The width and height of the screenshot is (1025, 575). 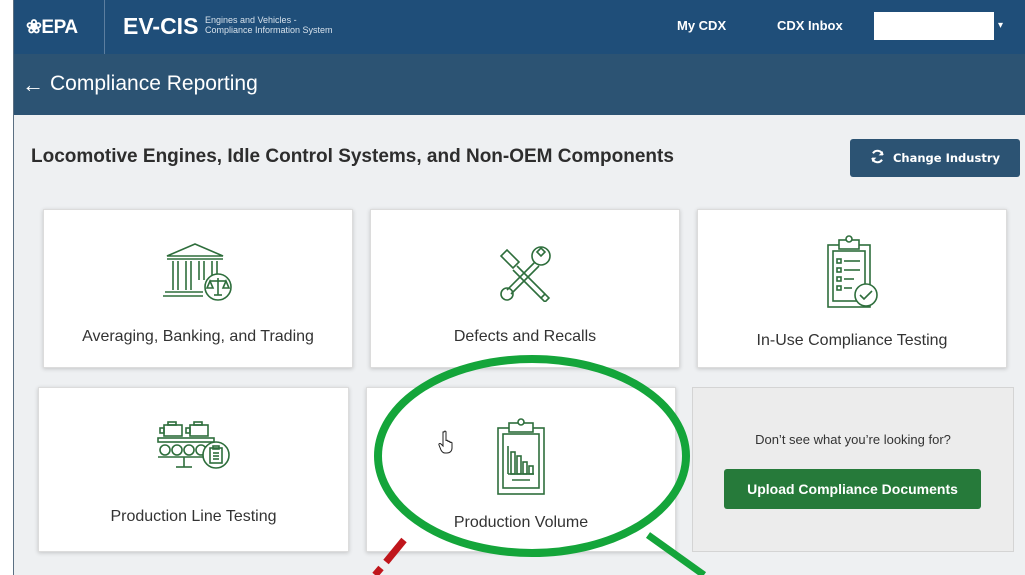 I want to click on upload-compliance-documents-button: Upload Compliance Documents, so click(x=852, y=489).